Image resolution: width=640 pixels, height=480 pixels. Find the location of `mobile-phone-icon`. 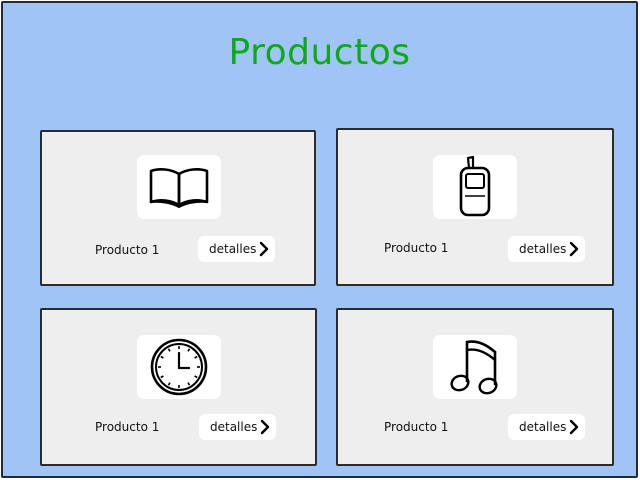

mobile-phone-icon is located at coordinates (475, 186).